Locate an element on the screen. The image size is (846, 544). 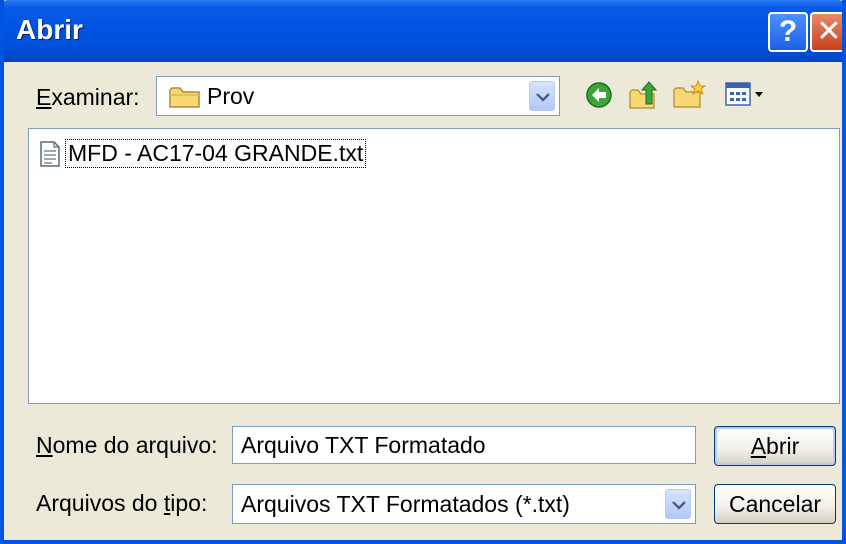
file-type-dropdown-button is located at coordinates (678, 504).